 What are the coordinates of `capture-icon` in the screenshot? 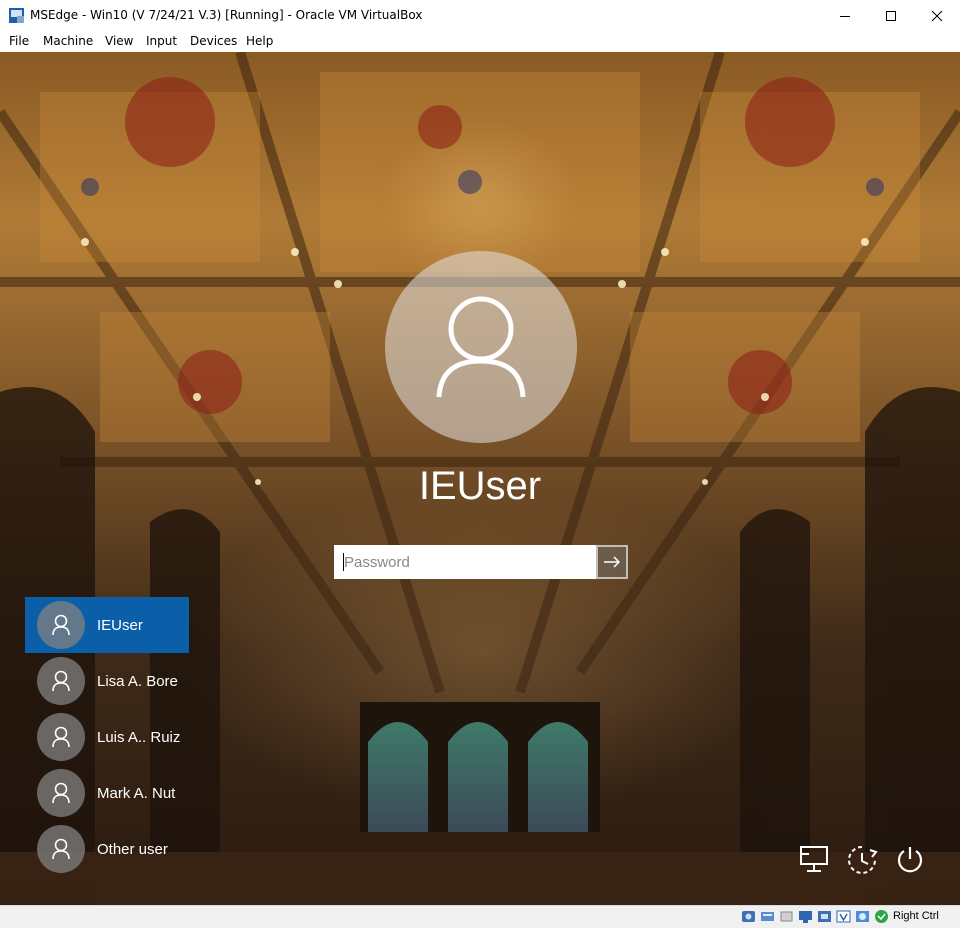 It's located at (881, 916).